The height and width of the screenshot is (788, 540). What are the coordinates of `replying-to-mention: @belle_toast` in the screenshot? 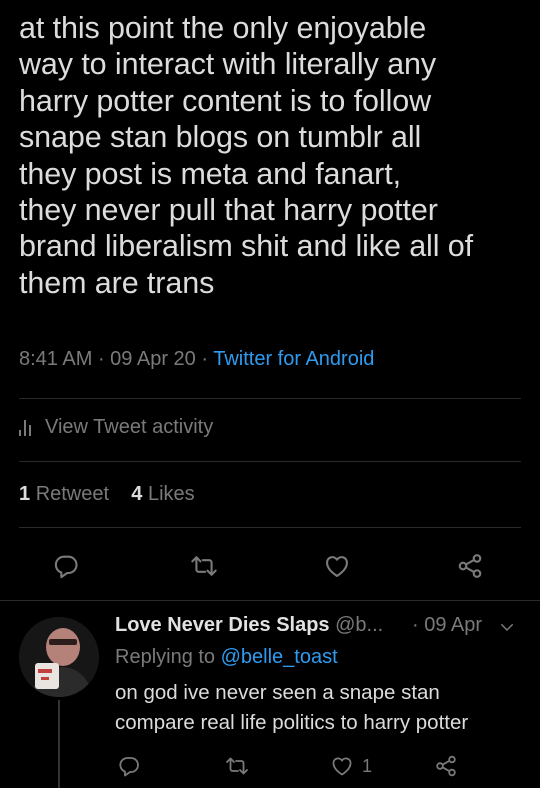 It's located at (279, 657).